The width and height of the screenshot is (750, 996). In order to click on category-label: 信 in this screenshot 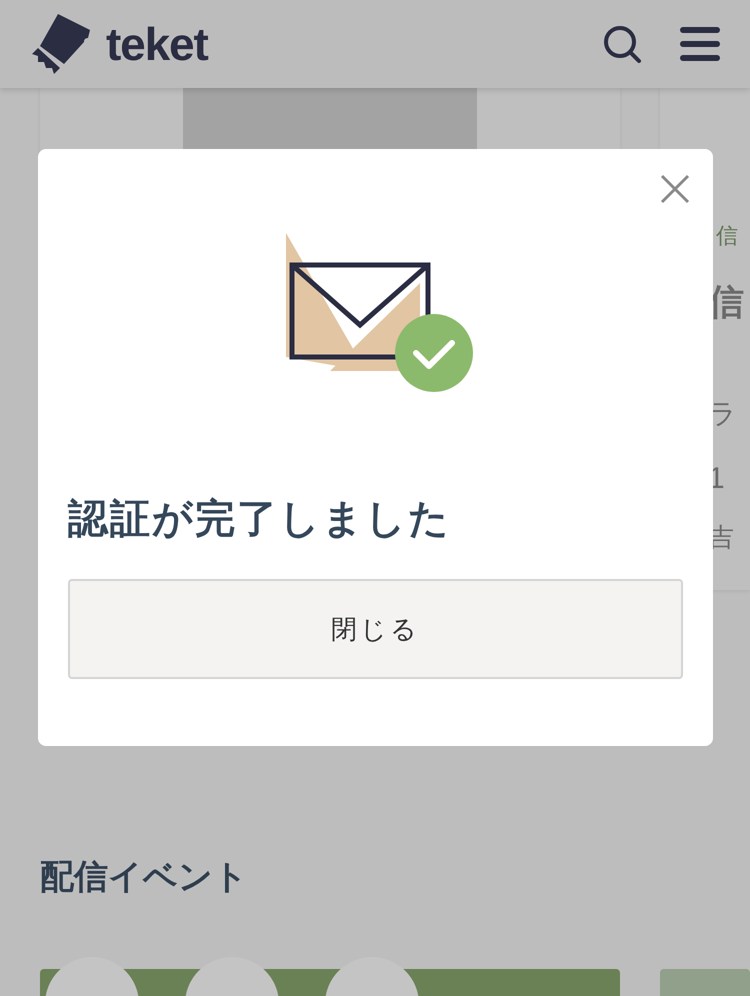, I will do `click(727, 236)`.